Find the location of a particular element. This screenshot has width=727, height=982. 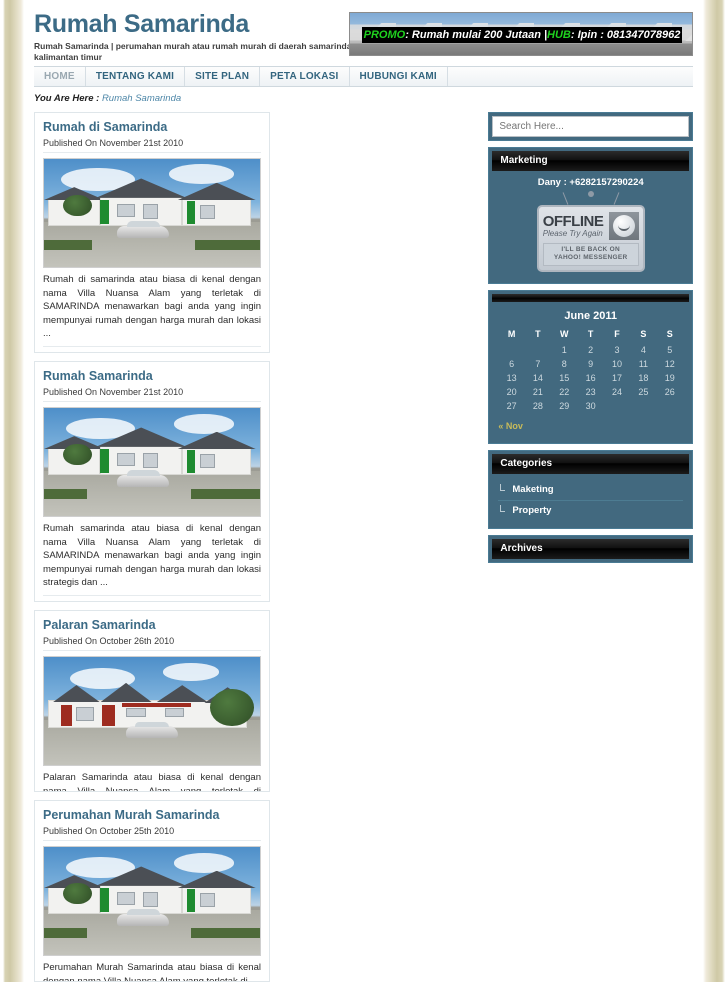

calendar-day: 28 is located at coordinates (537, 406).